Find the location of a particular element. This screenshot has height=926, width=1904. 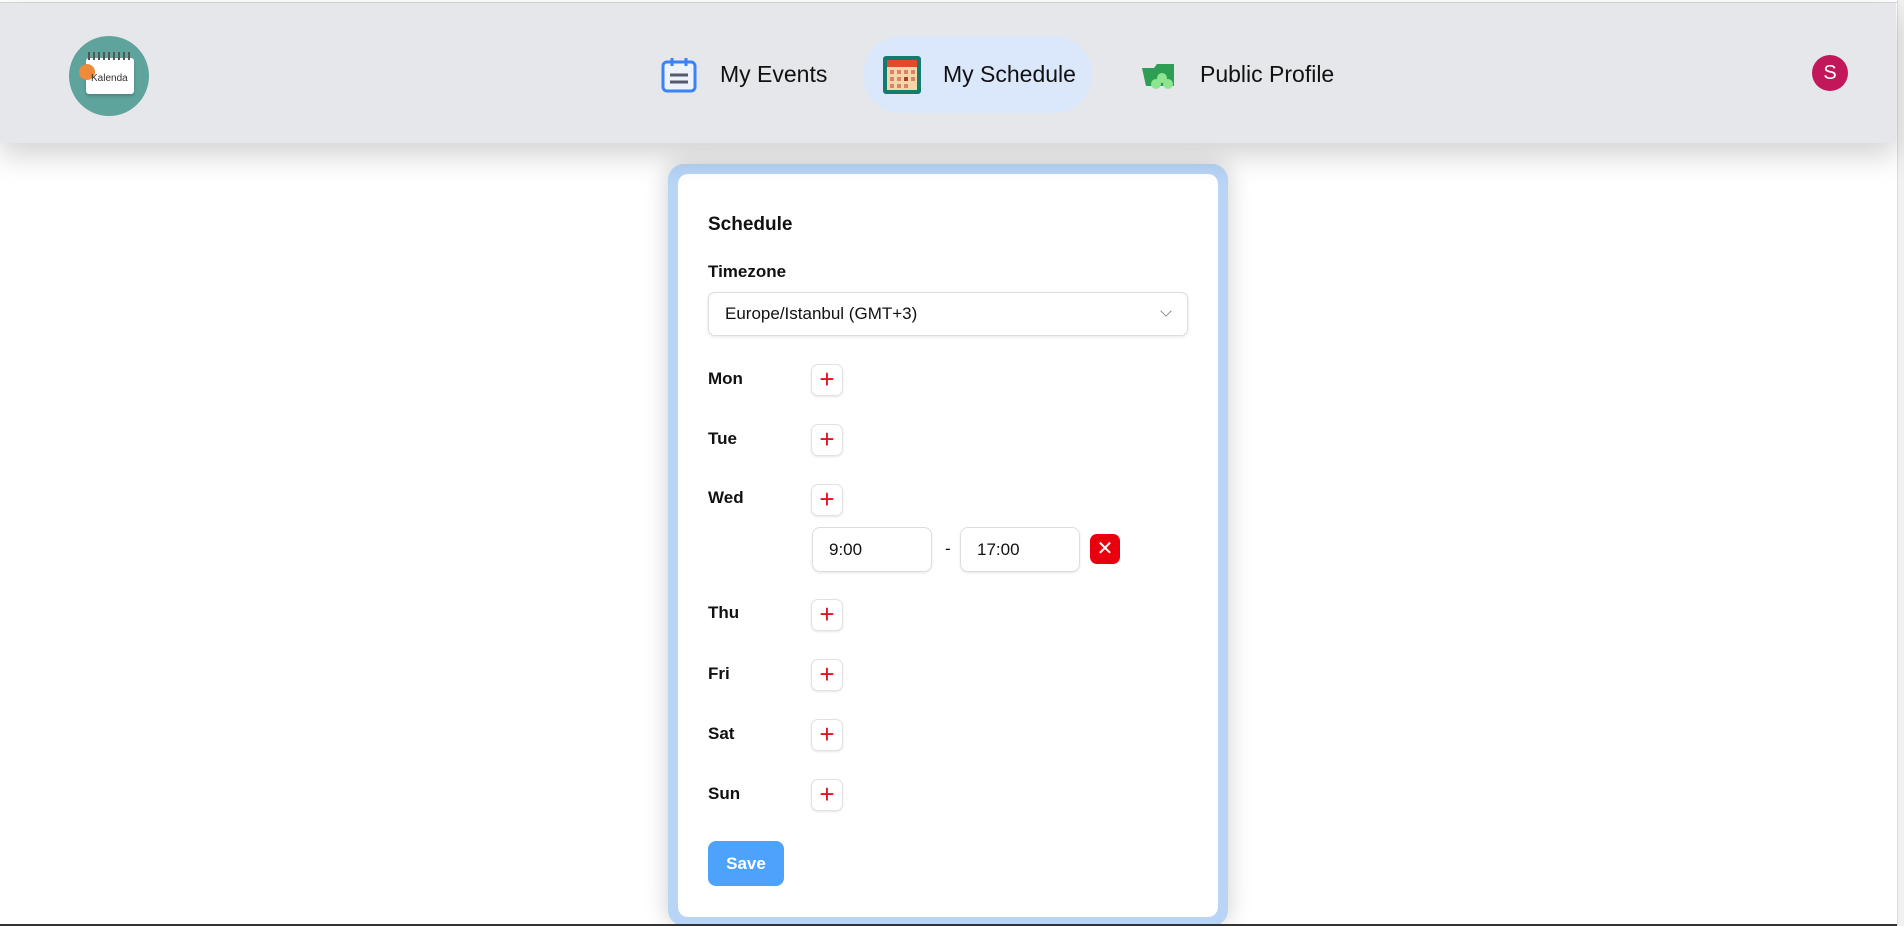

start-time-value: 9:00 is located at coordinates (846, 549).